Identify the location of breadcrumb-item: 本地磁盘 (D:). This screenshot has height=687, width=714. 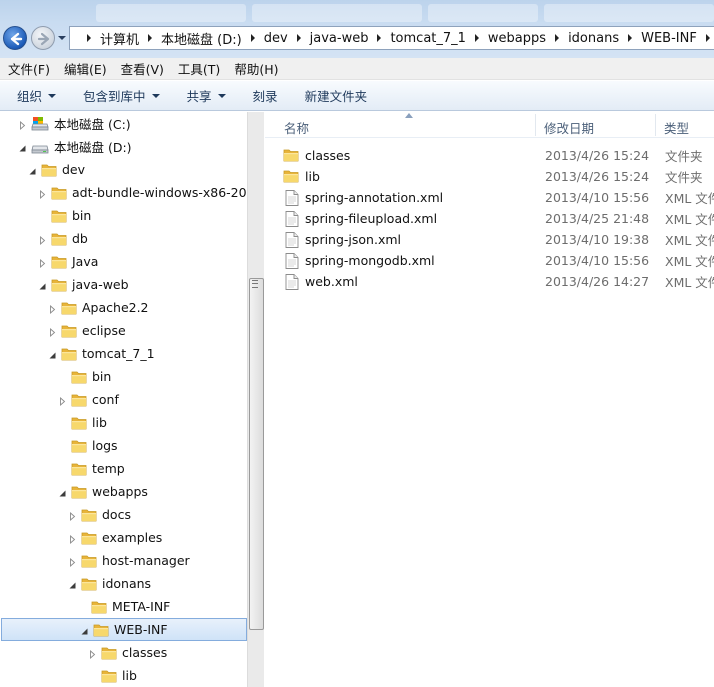
(201, 38).